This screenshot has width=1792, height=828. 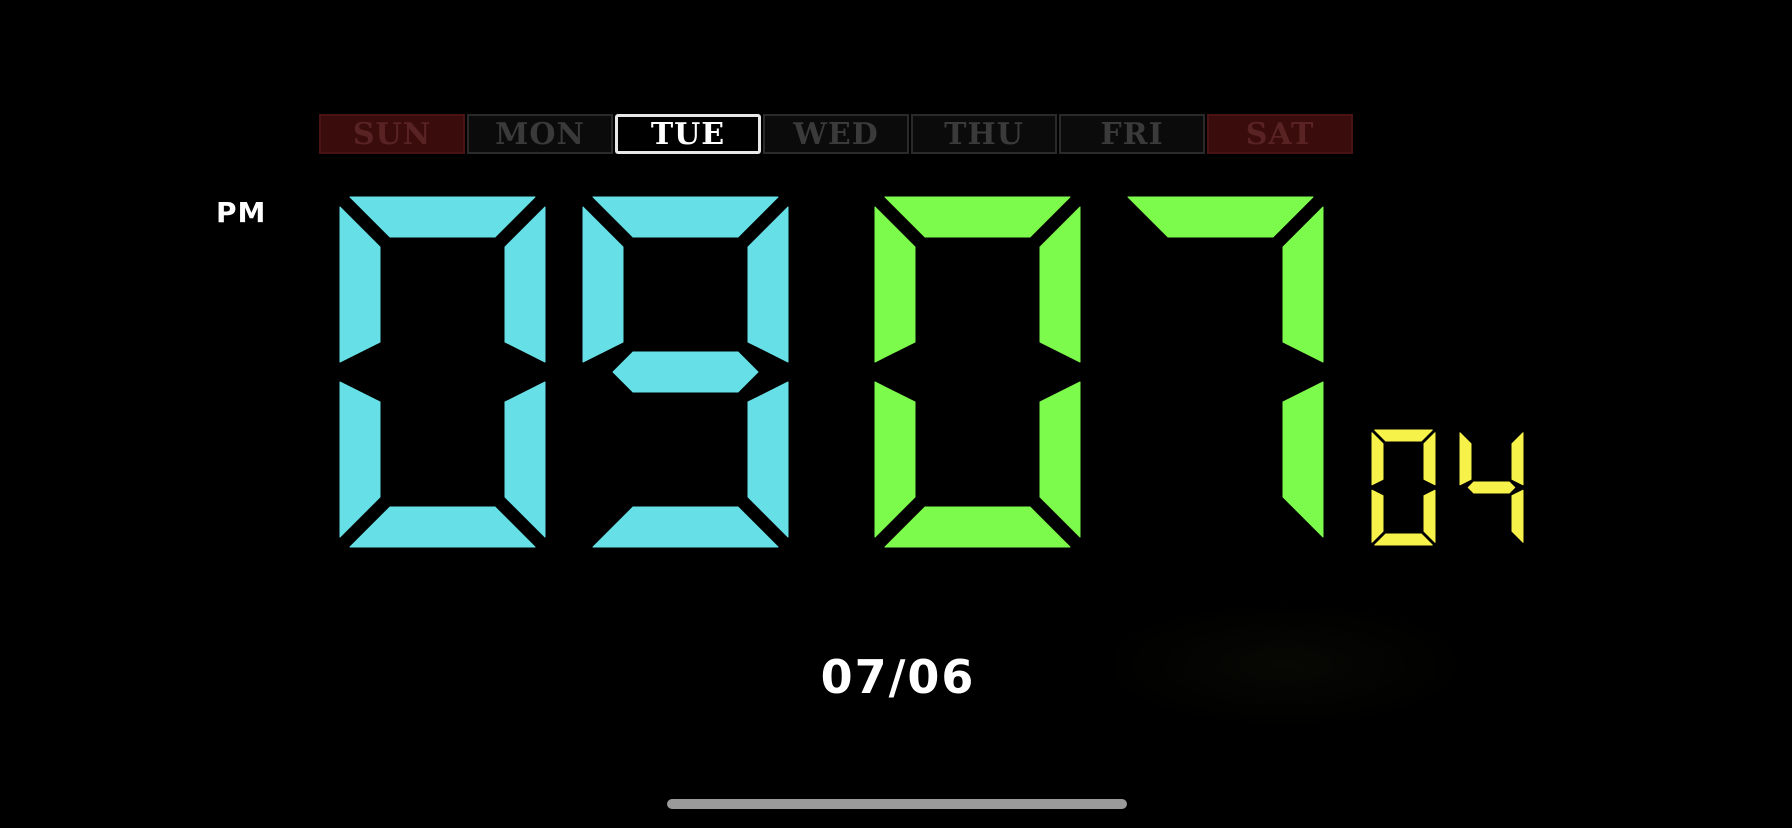 What do you see at coordinates (768, 284) in the screenshot?
I see `hour-ones-digit-segment-b` at bounding box center [768, 284].